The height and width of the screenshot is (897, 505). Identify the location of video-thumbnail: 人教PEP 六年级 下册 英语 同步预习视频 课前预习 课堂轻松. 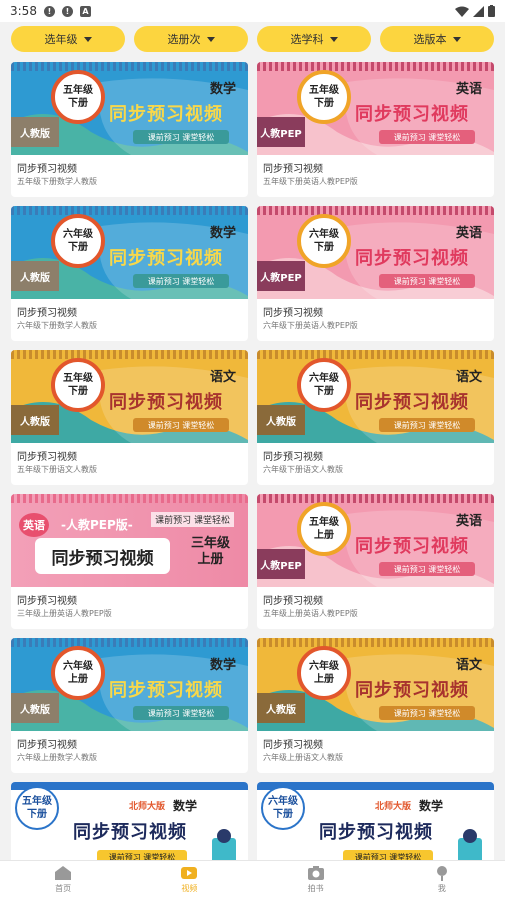
(375, 252).